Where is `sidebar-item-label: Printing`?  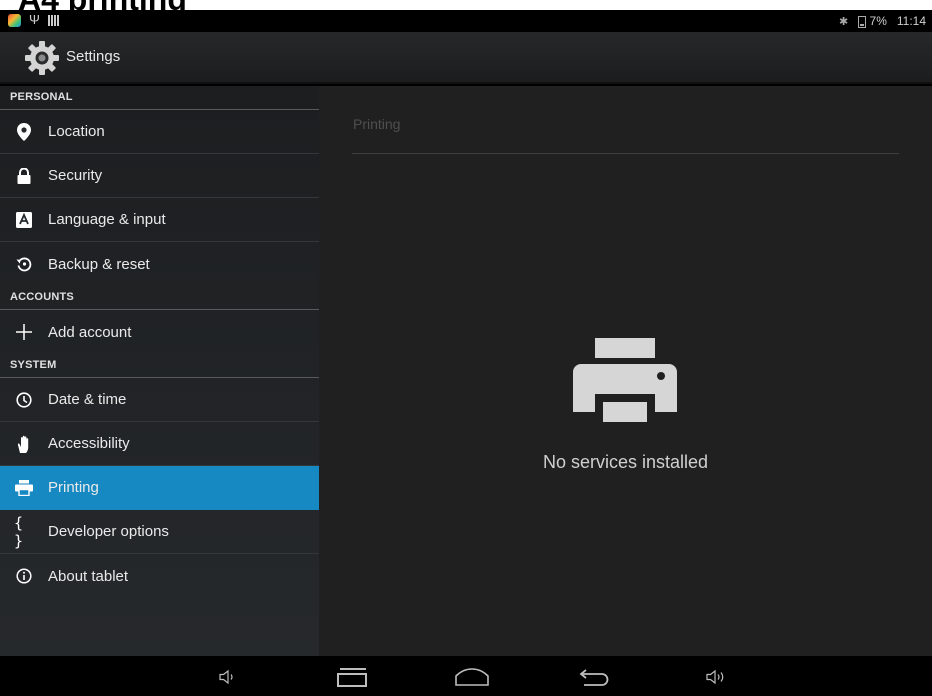
sidebar-item-label: Printing is located at coordinates (73, 487).